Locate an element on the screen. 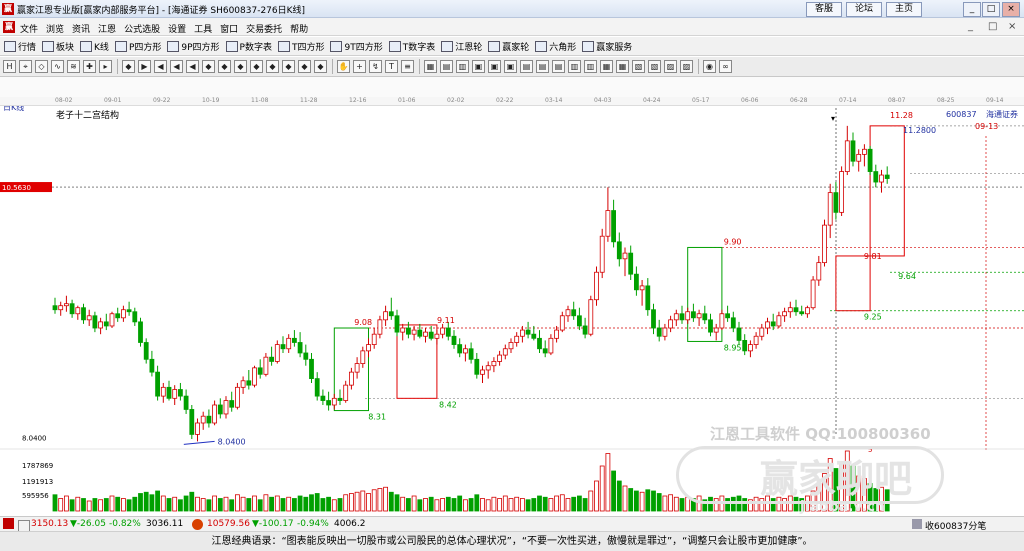 The height and width of the screenshot is (551, 1024). func-grid: 板块 is located at coordinates (58, 46).